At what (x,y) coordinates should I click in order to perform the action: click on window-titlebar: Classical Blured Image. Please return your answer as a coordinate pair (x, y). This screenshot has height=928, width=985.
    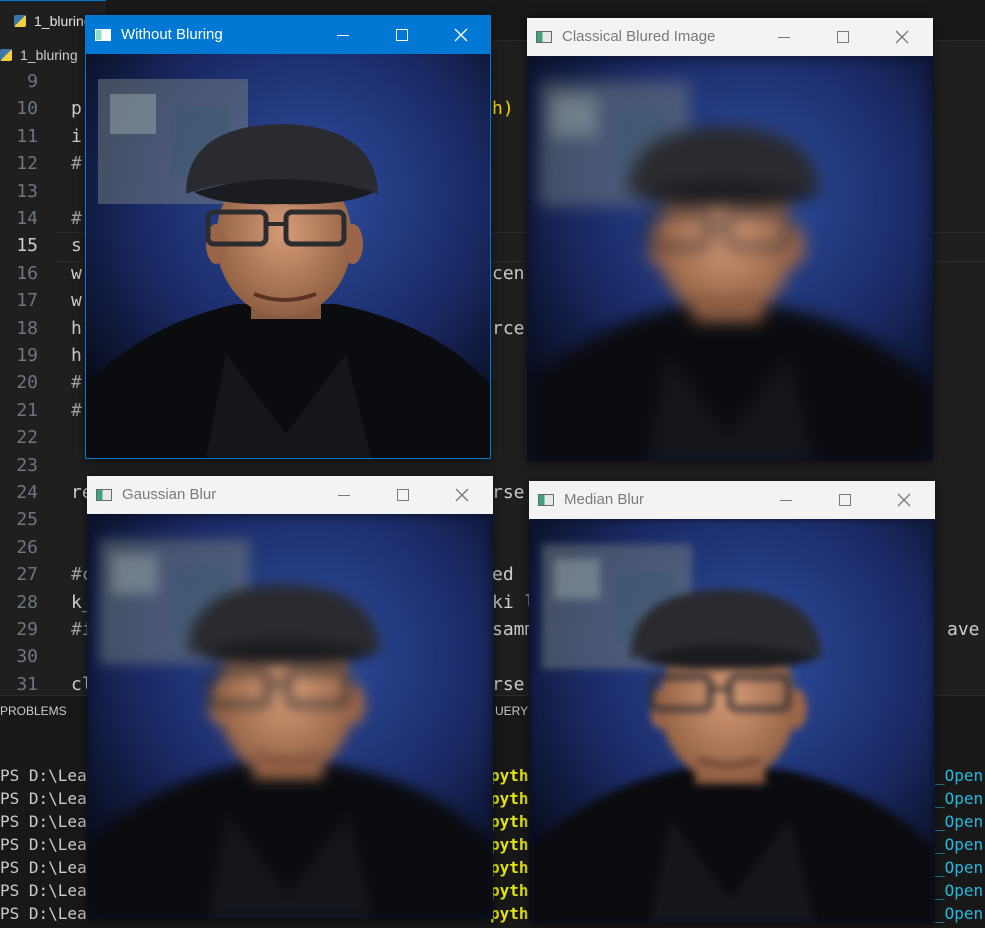
    Looking at the image, I should click on (730, 37).